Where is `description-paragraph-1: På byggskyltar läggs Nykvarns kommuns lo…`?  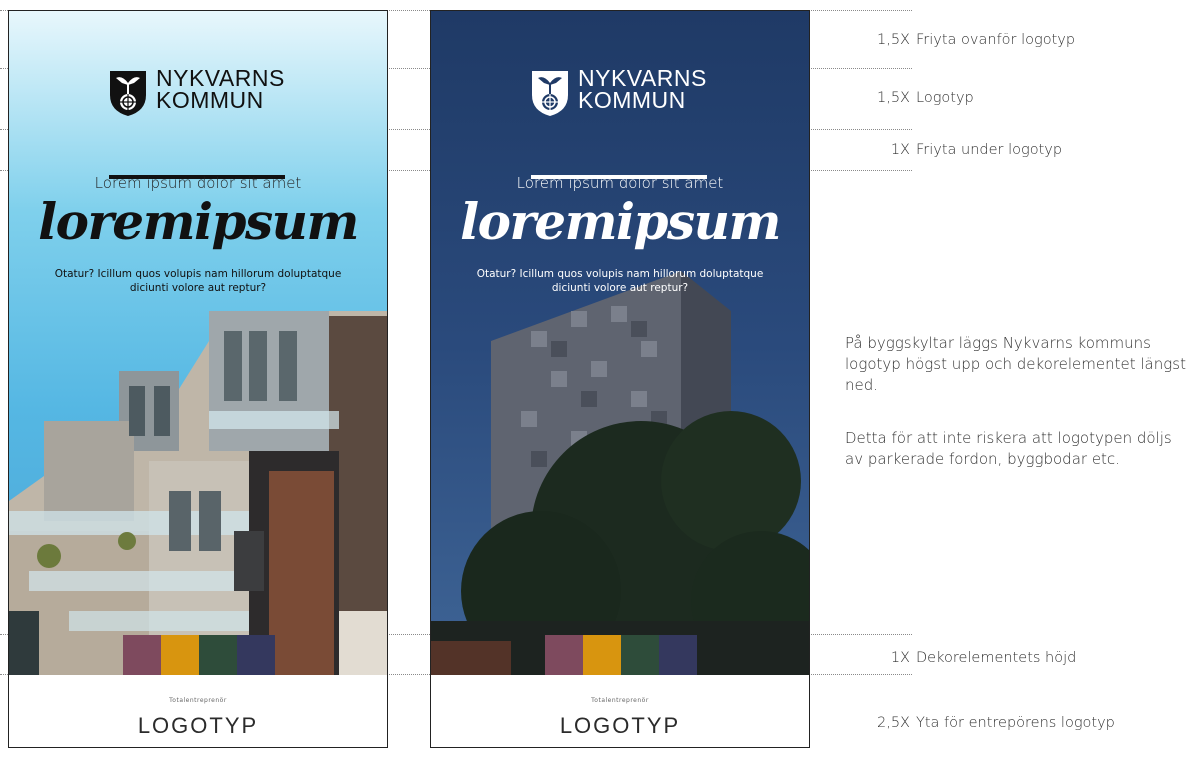 description-paragraph-1: På byggskyltar läggs Nykvarns kommuns lo… is located at coordinates (1015, 364).